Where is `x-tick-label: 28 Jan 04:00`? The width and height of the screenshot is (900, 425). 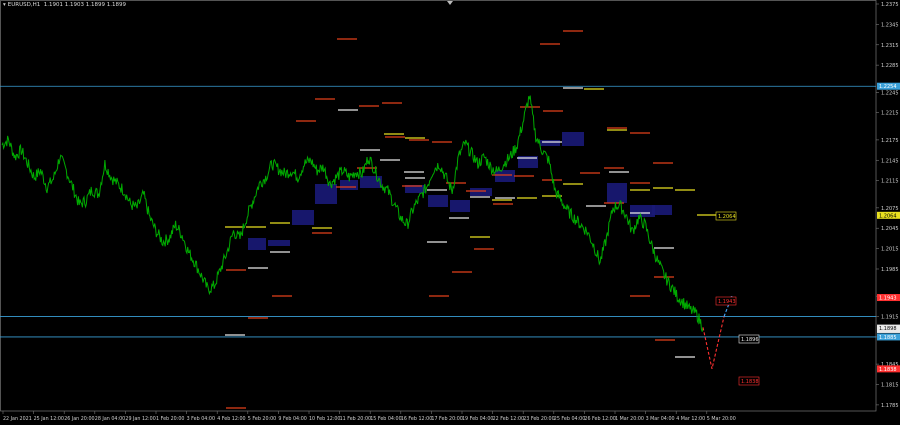 x-tick-label: 28 Jan 04:00 is located at coordinates (110, 419).